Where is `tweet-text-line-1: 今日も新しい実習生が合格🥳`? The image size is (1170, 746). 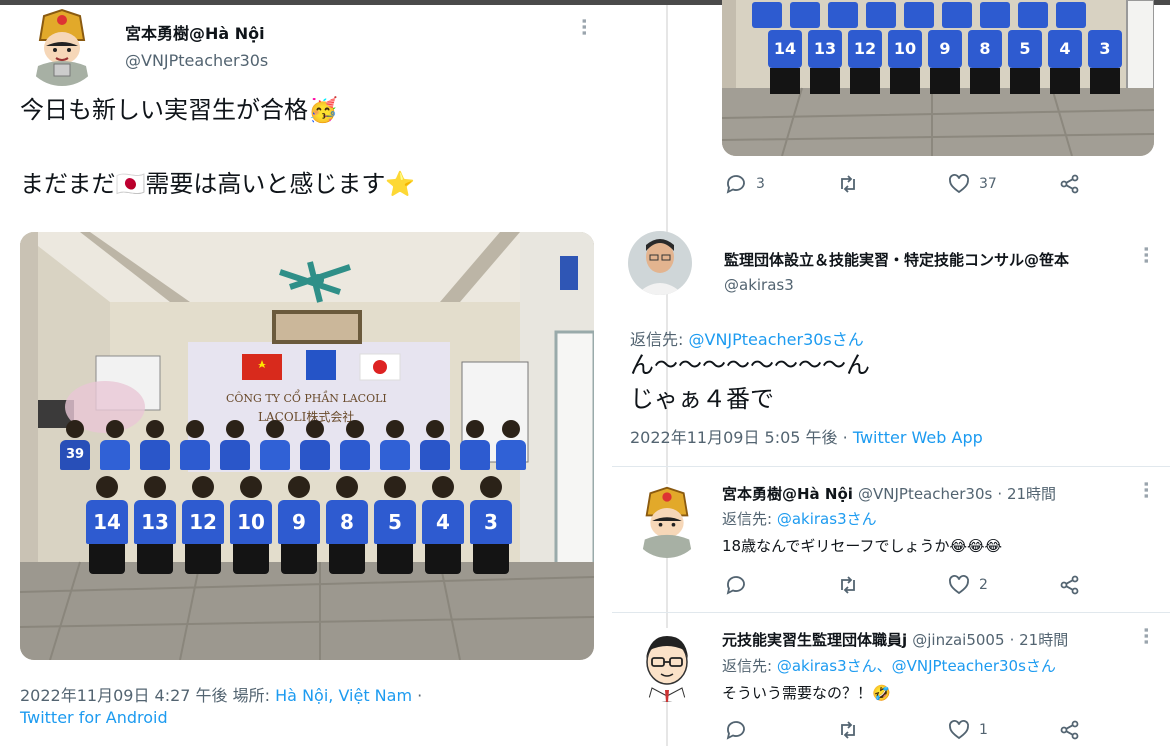 tweet-text-line-1: 今日も新しい実習生が合格🥳 is located at coordinates (179, 110).